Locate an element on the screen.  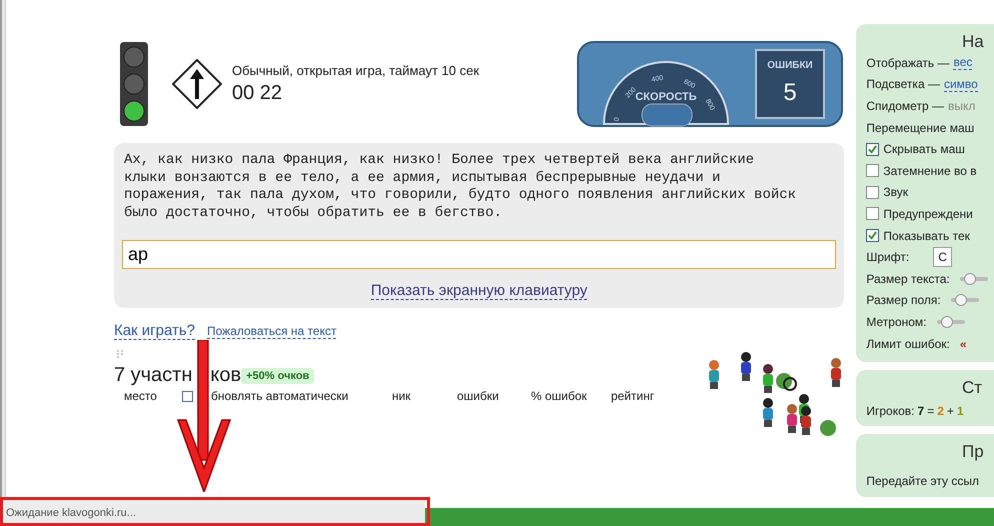
setting-label: Звук is located at coordinates (895, 192).